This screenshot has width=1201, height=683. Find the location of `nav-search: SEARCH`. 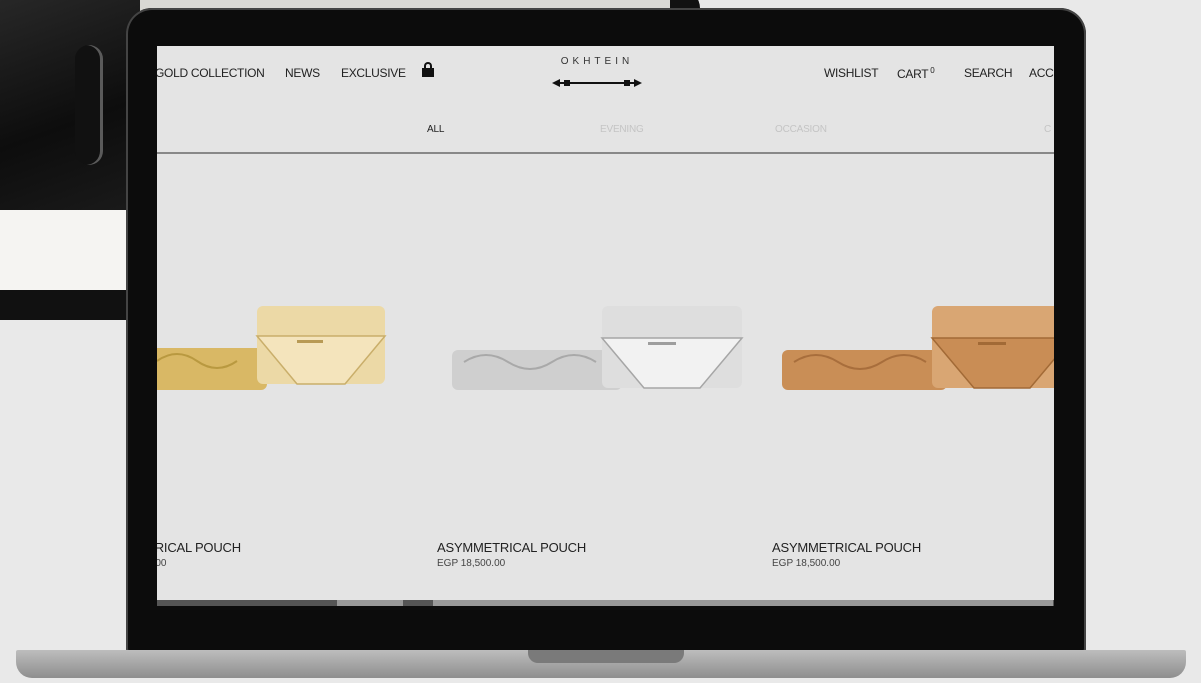

nav-search: SEARCH is located at coordinates (988, 73).